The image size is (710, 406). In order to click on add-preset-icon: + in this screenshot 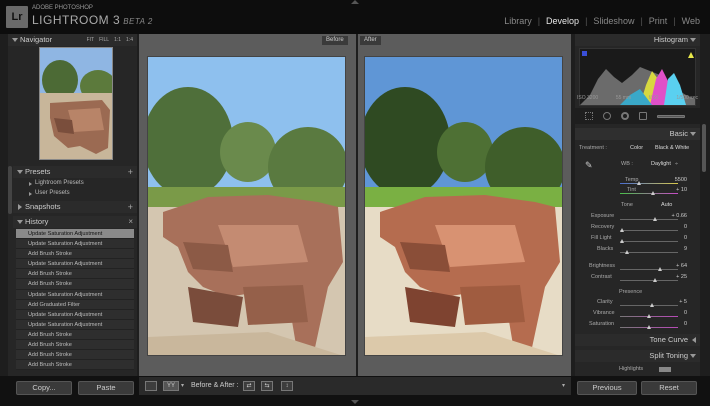, I will do `click(130, 172)`.